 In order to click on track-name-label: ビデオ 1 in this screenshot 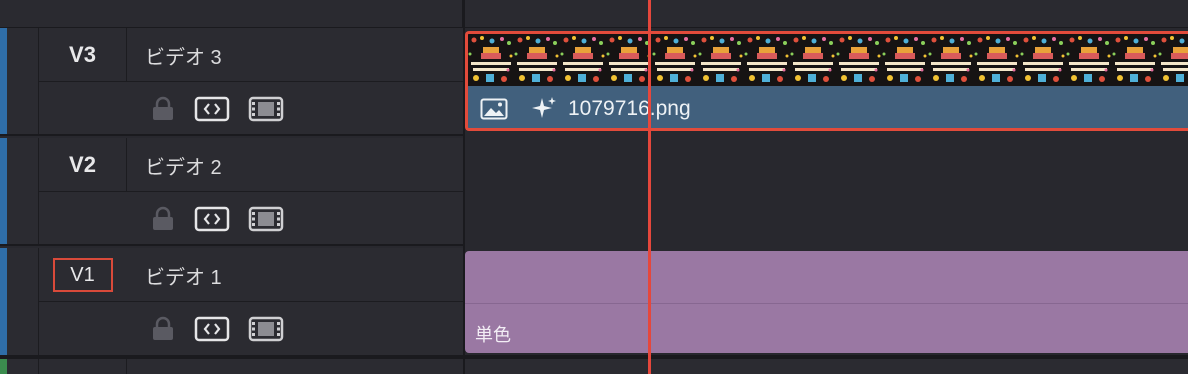, I will do `click(183, 275)`.